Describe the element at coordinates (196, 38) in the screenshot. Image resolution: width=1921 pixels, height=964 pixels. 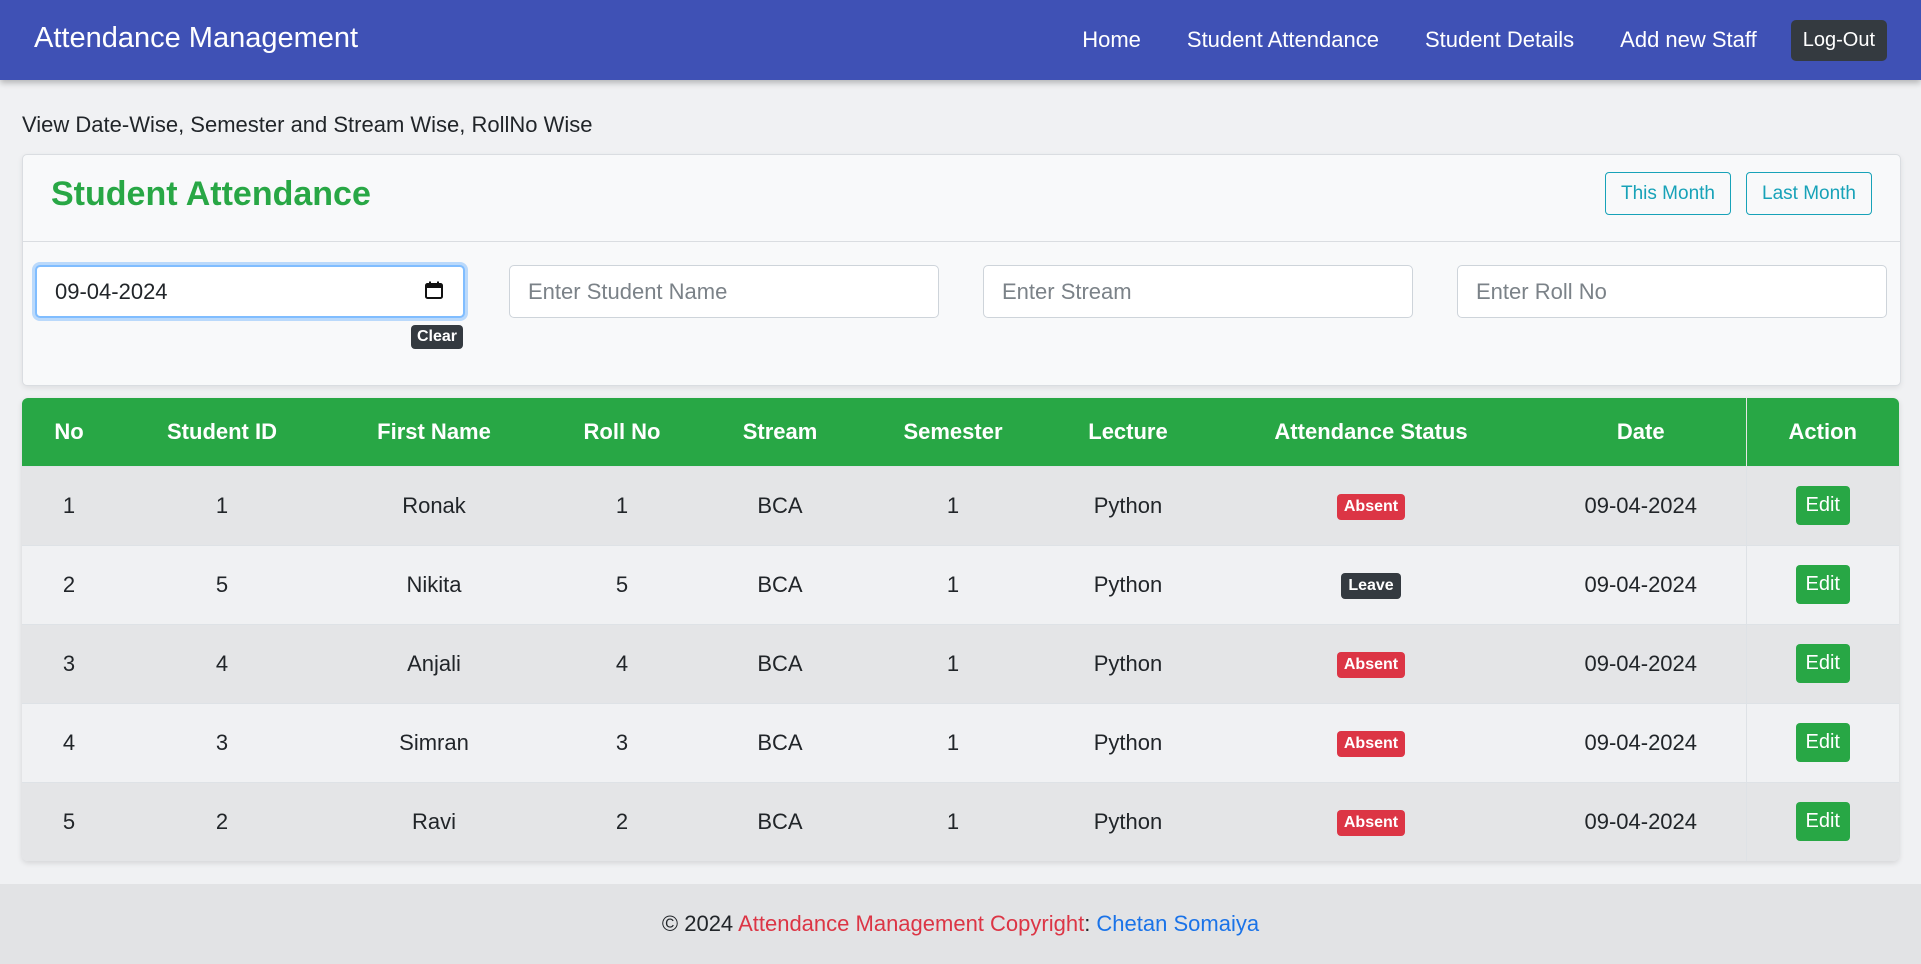
I see `brand-title: Attendance Management` at that location.